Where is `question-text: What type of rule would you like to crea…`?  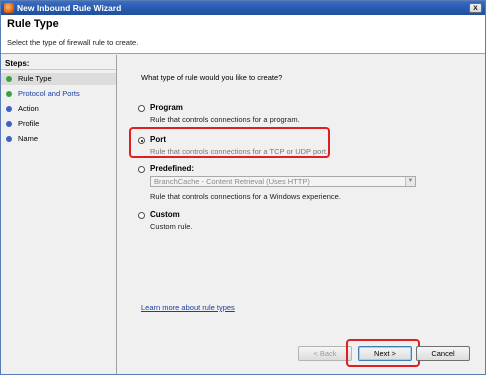
question-text: What type of rule would you like to crea… is located at coordinates (212, 77).